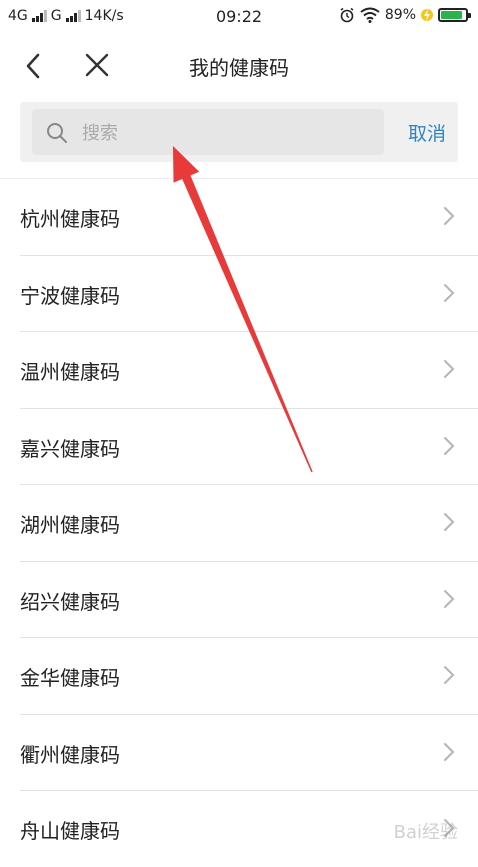 This screenshot has width=478, height=867. I want to click on wifi-icon, so click(370, 15).